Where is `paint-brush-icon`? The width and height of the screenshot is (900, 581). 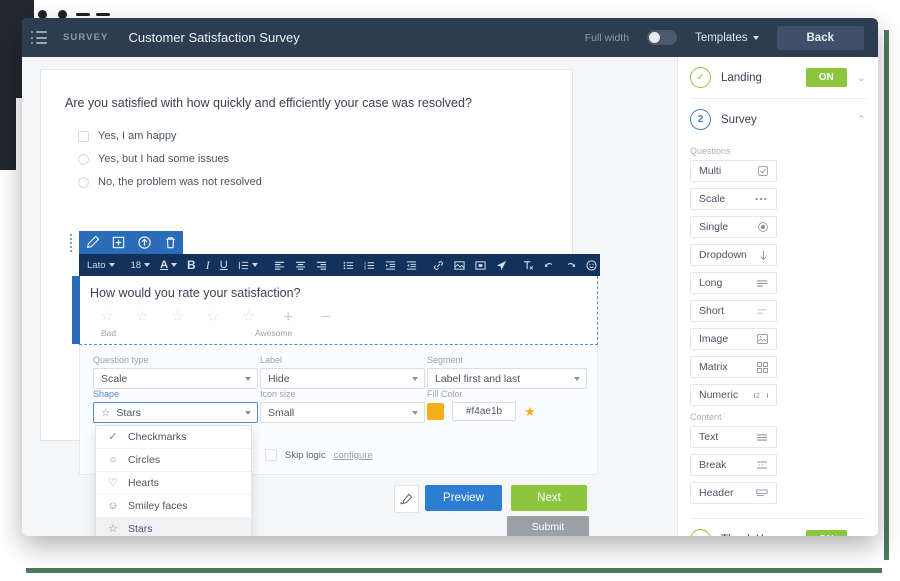
paint-brush-icon is located at coordinates (406, 499).